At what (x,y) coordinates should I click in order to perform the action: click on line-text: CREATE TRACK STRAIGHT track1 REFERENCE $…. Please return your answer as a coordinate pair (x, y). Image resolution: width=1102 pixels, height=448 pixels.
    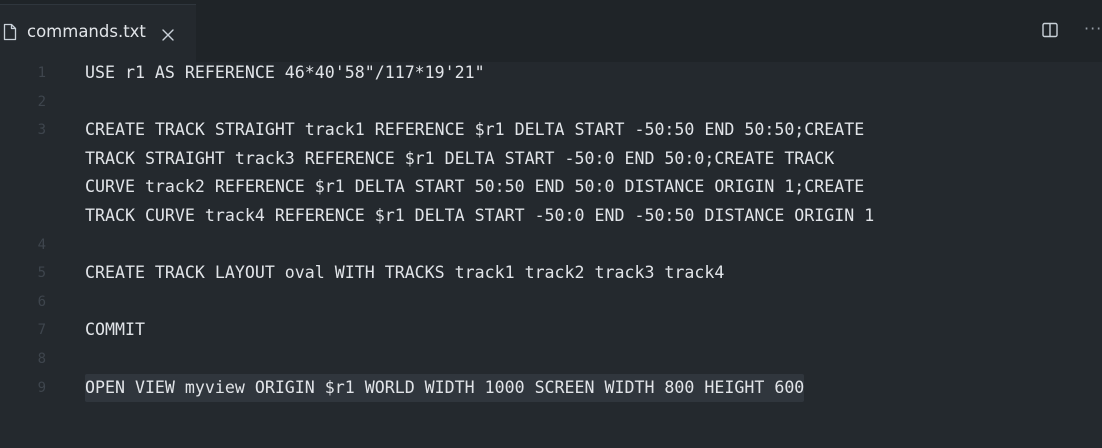
    Looking at the image, I should click on (475, 130).